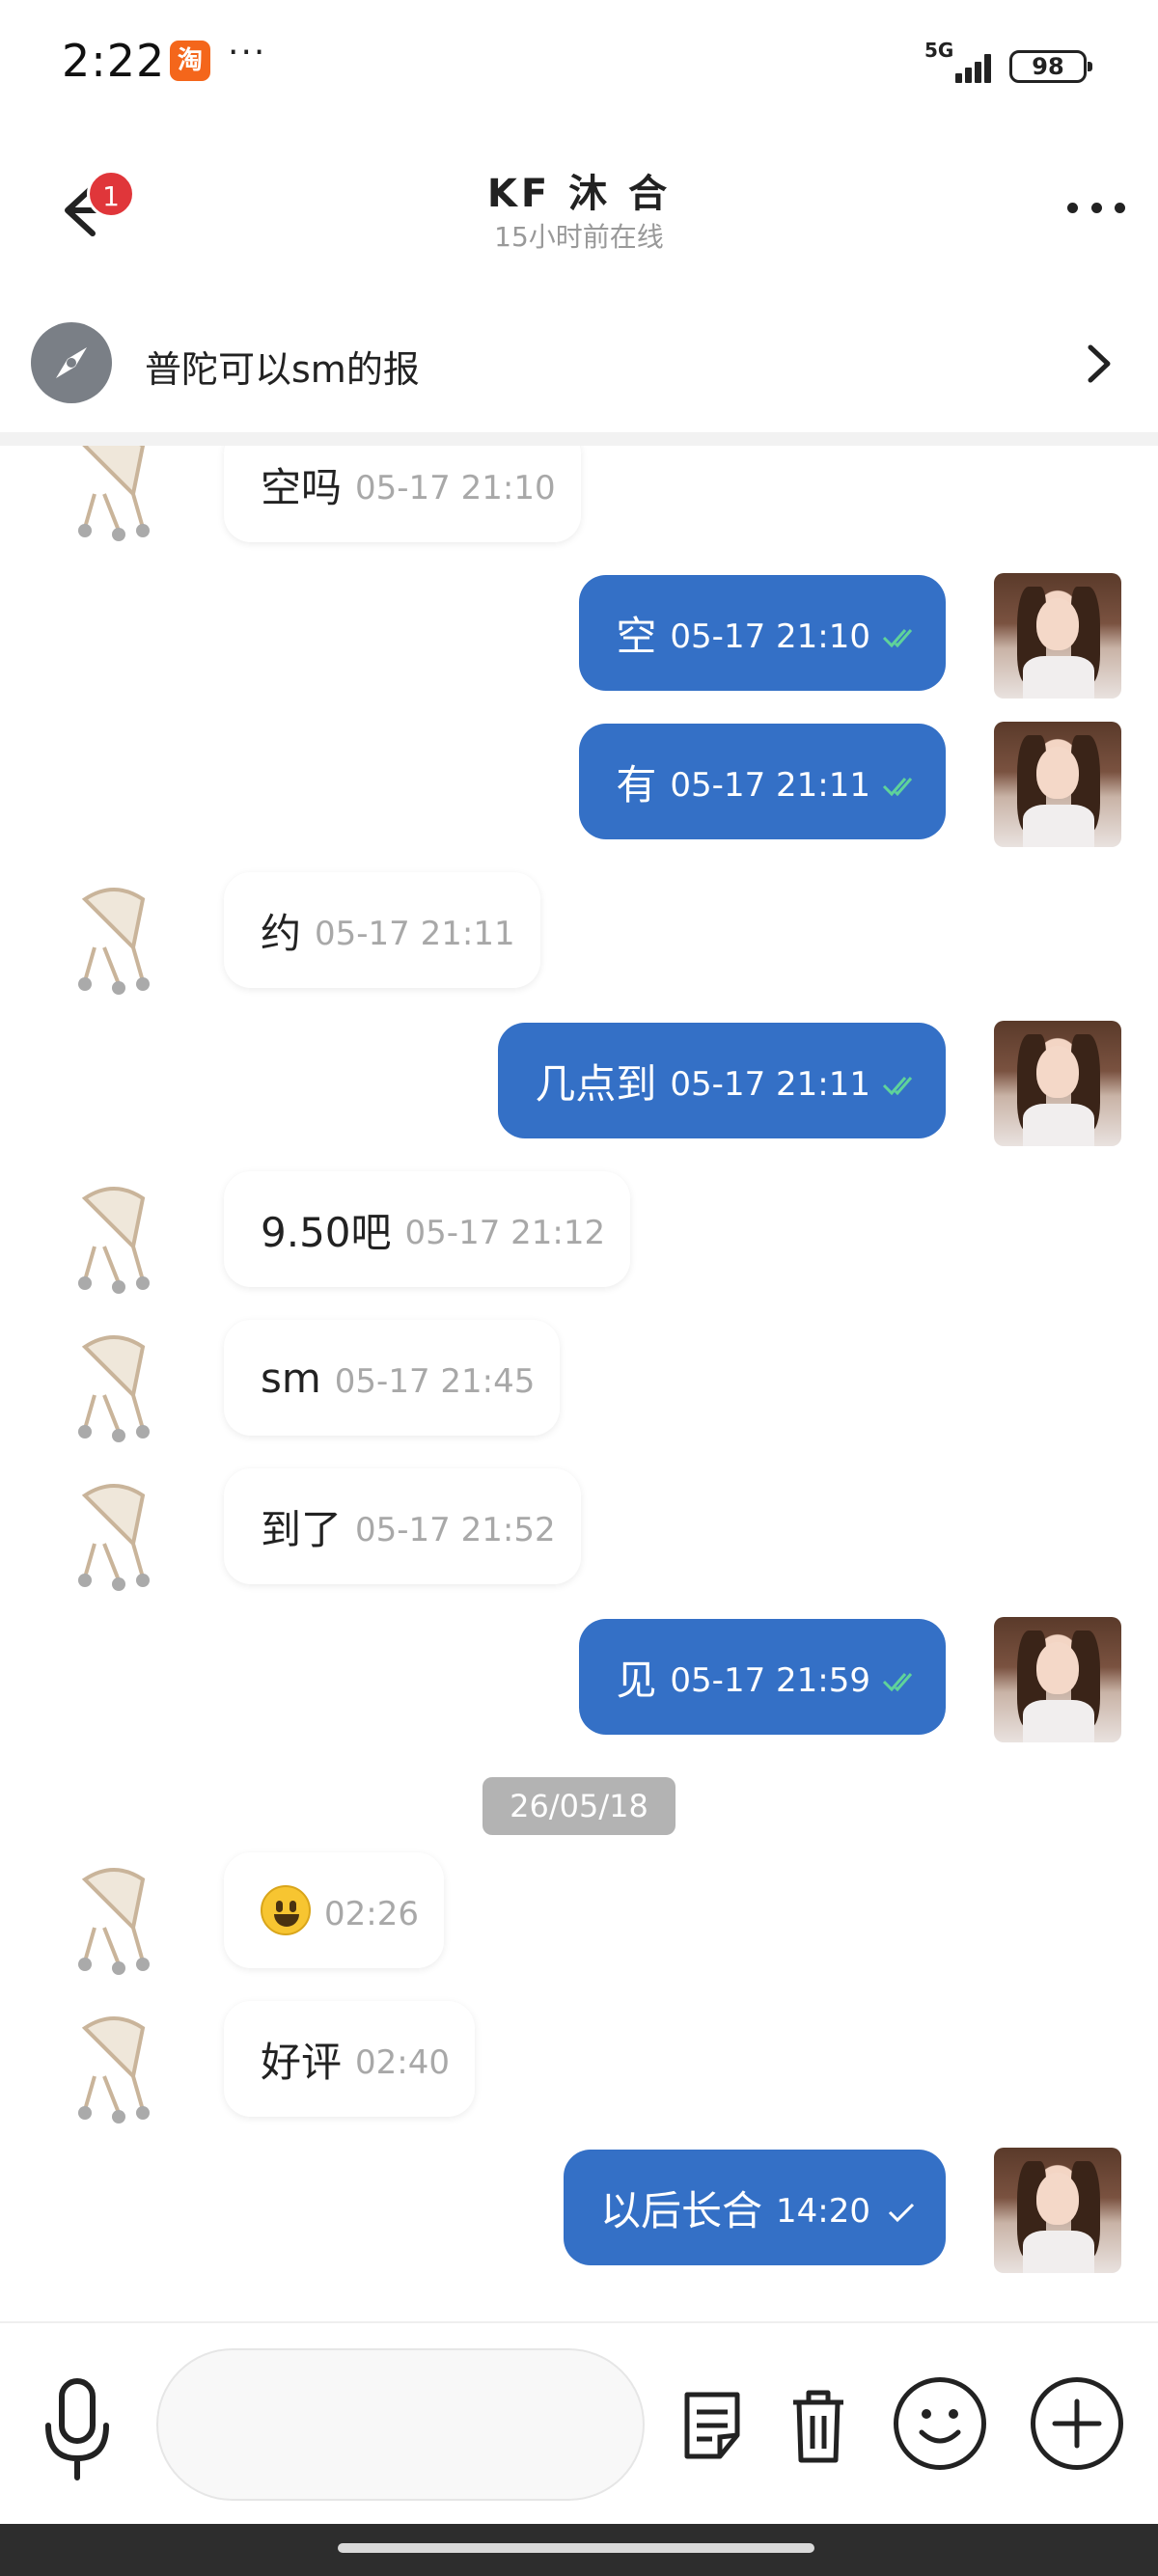 This screenshot has width=1158, height=2576. Describe the element at coordinates (579, 67) in the screenshot. I see `status-bar: 2:22 淘 ··· 5G 98` at that location.